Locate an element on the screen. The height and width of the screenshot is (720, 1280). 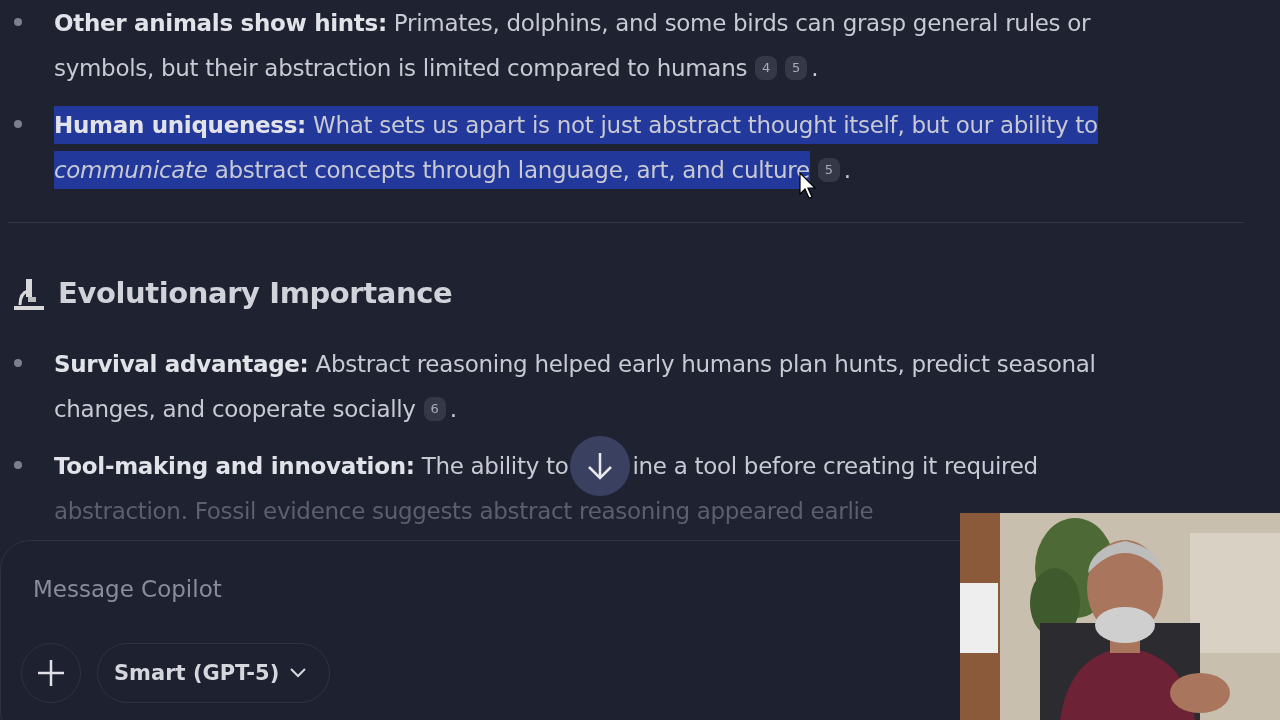
answer-text: changes, and cooperate socially is located at coordinates (235, 409).